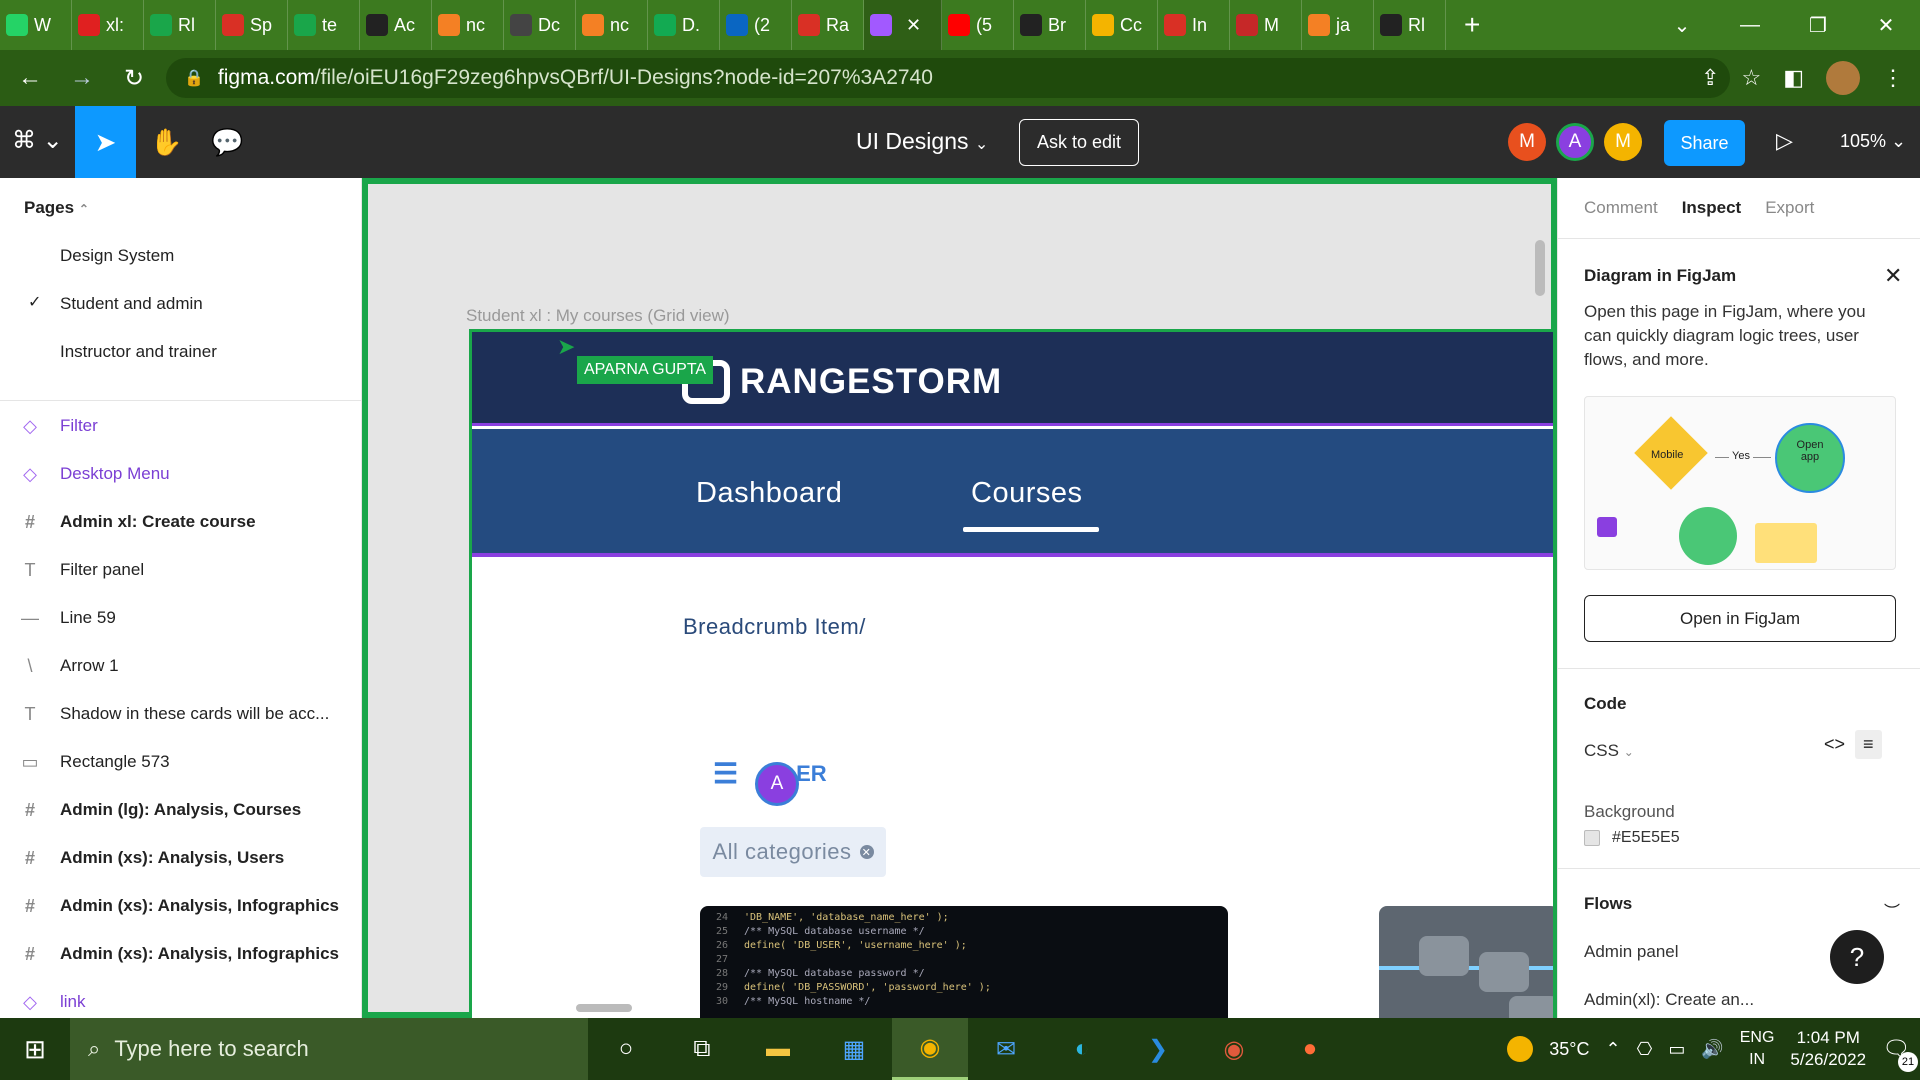 This screenshot has width=1920, height=1080. I want to click on hand-tool-icon: ✋, so click(166, 142).